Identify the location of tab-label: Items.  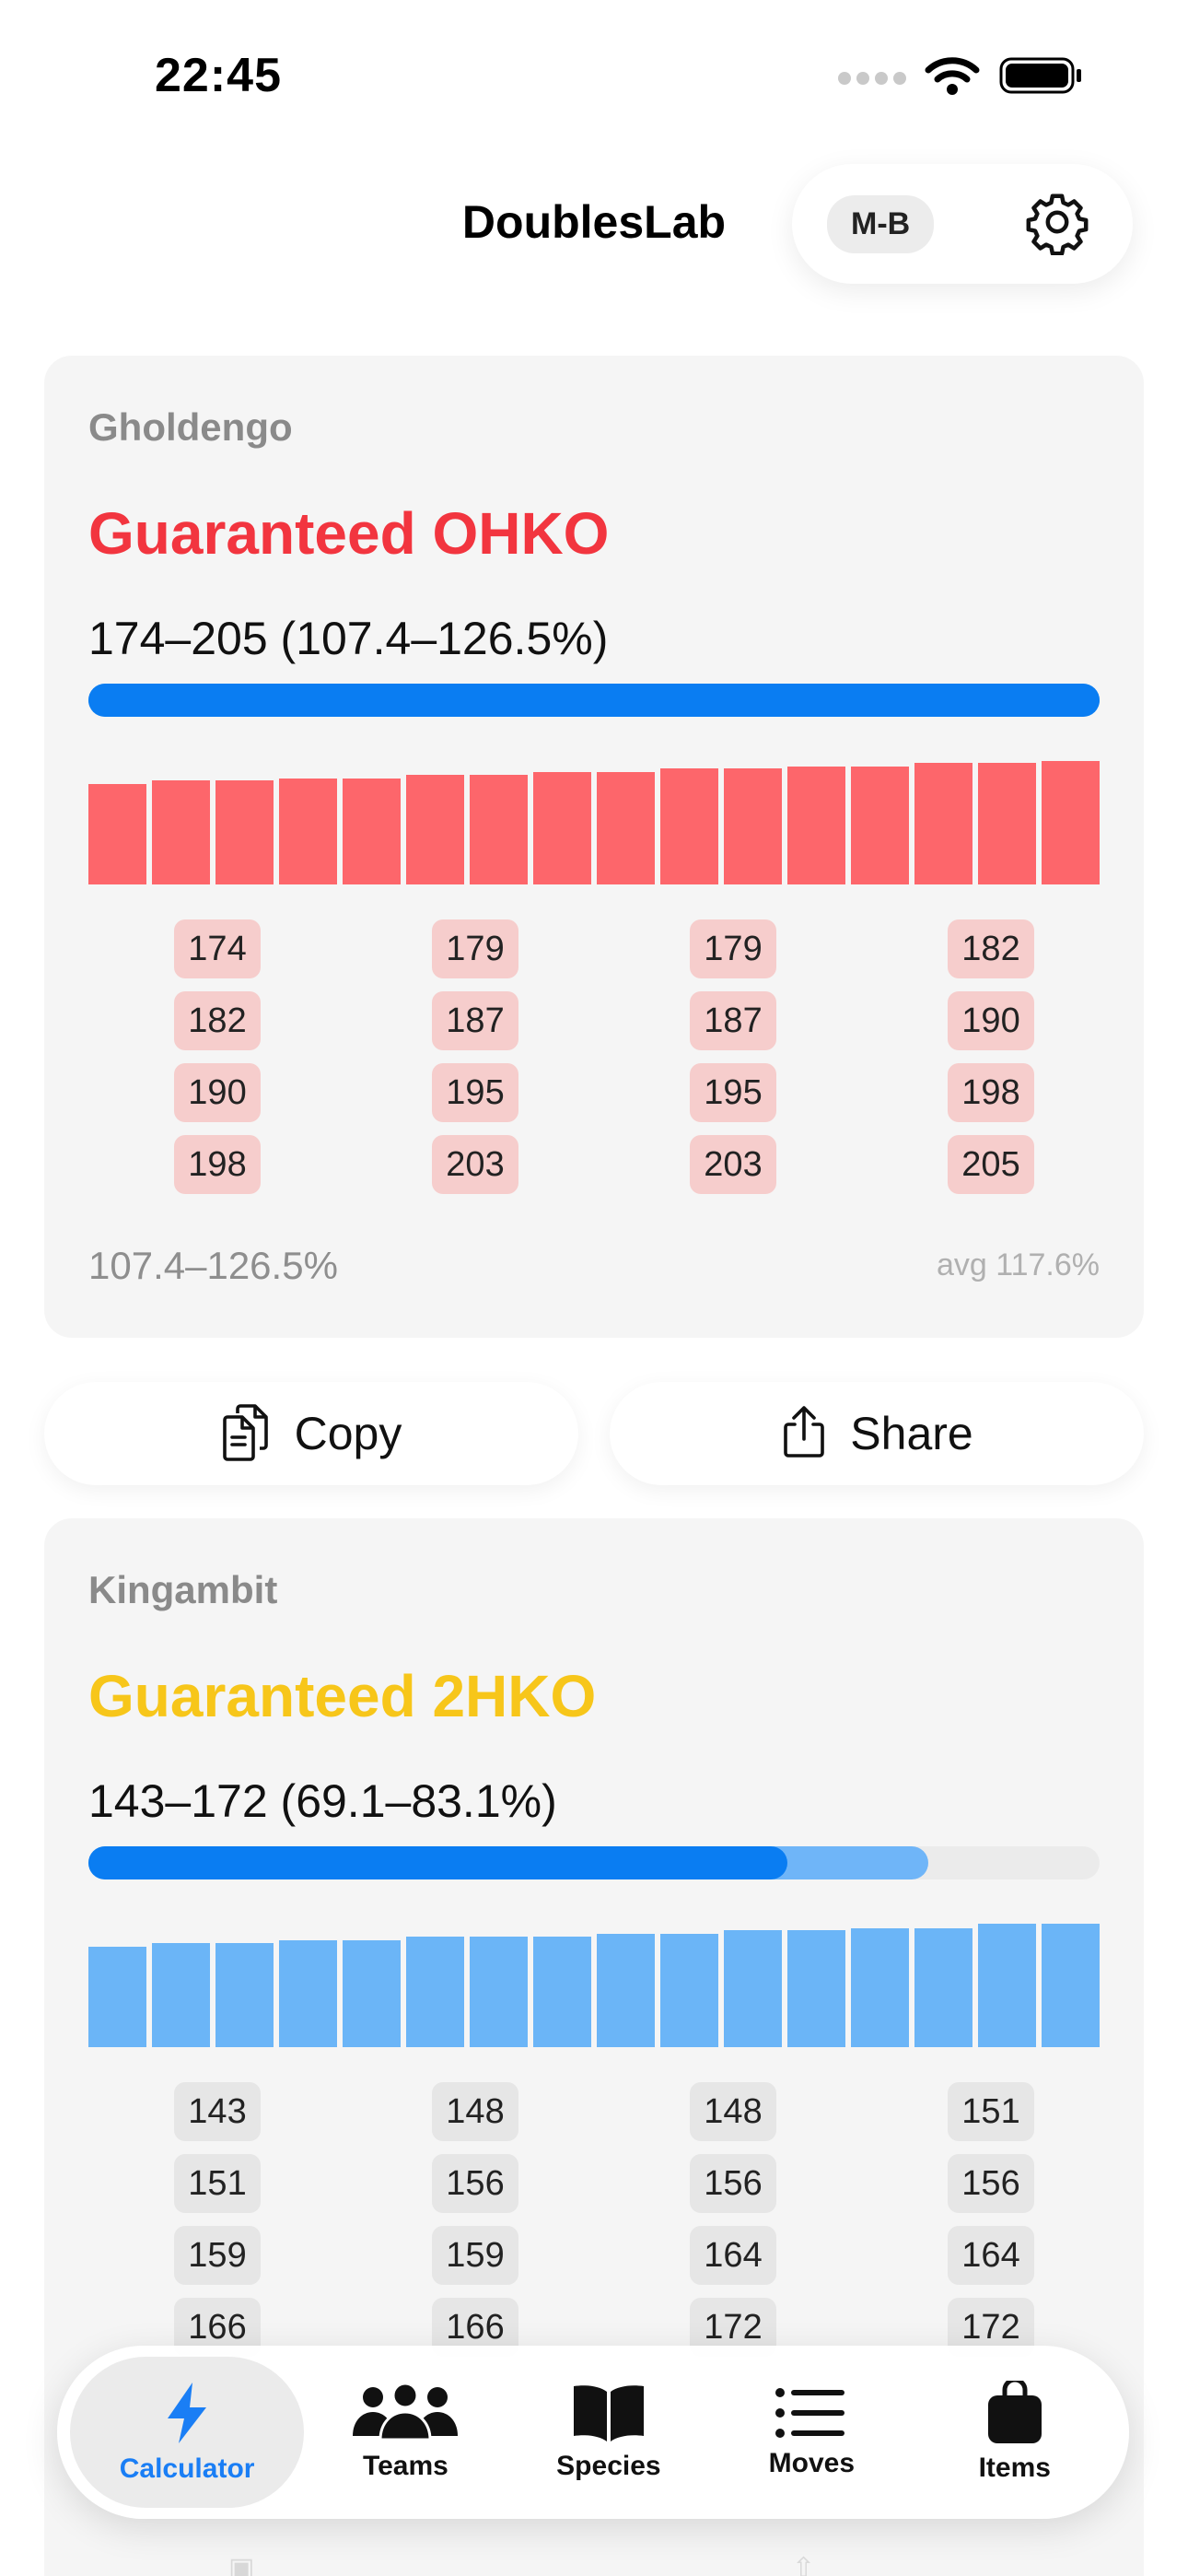
(1014, 2468).